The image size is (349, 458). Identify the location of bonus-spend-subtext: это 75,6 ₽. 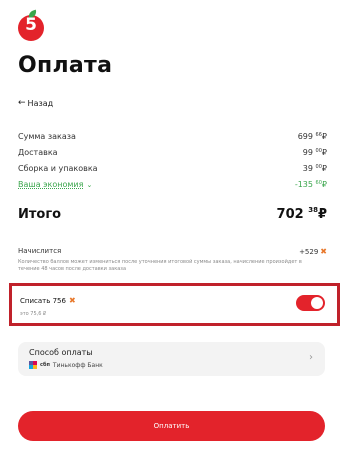
(33, 314).